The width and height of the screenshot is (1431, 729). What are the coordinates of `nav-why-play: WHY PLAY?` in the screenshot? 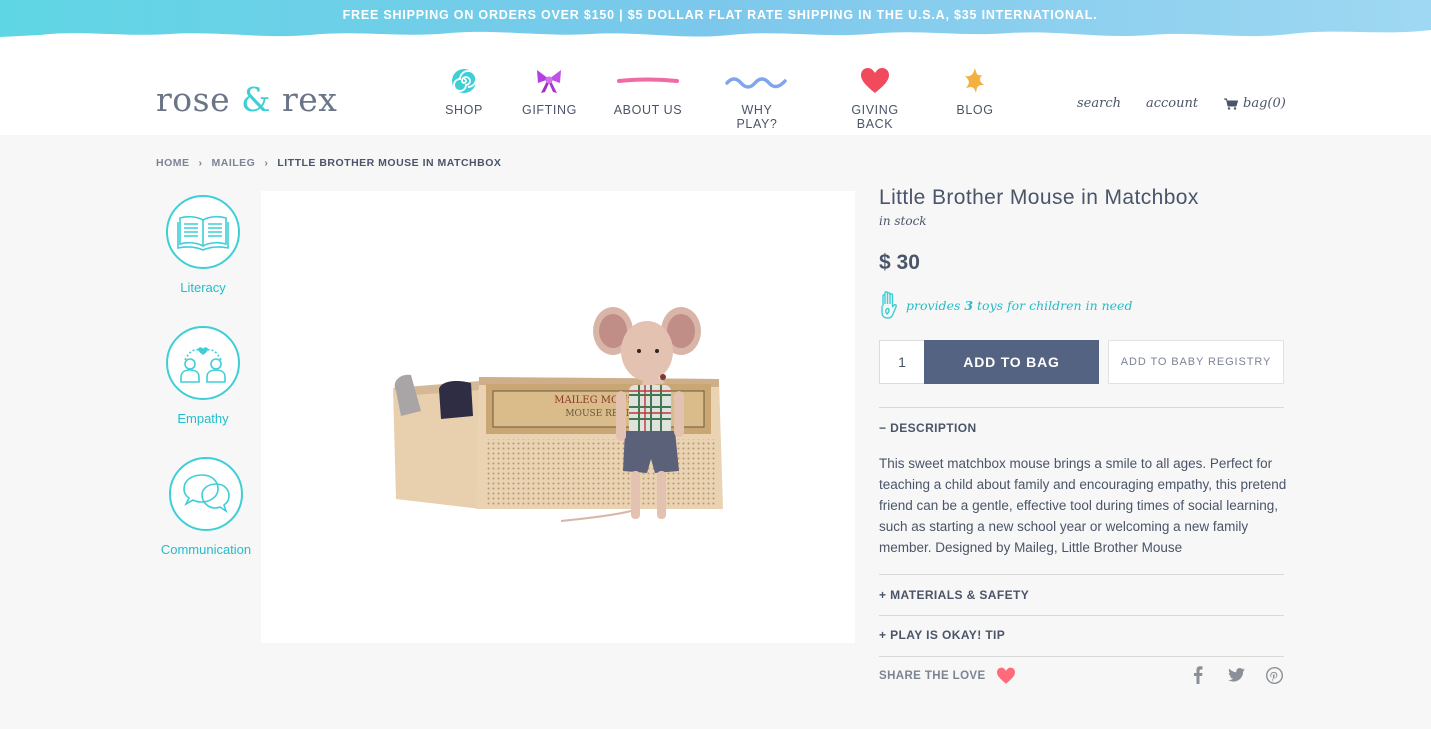 It's located at (757, 97).